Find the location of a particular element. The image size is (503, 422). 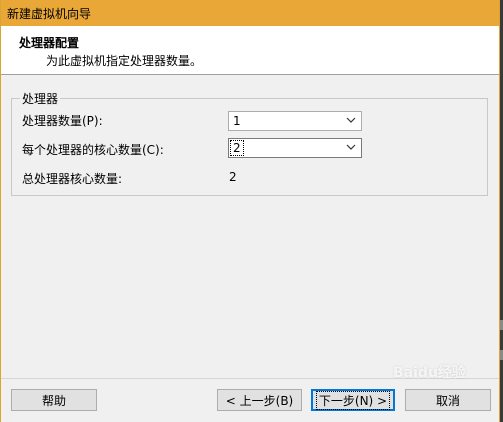

processor-count-label: 处理器数量(P): is located at coordinates (62, 121).